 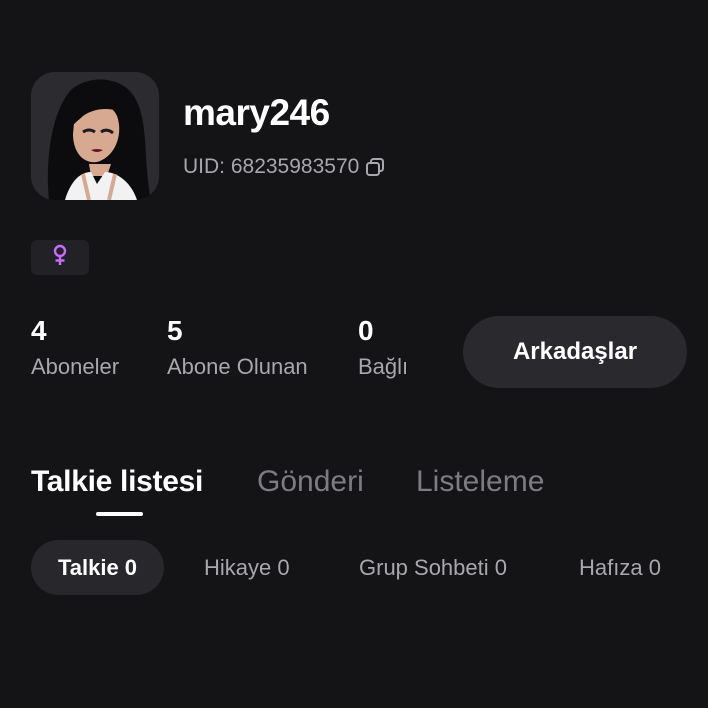 I want to click on uid-text: UID: 68235983570, so click(x=271, y=166).